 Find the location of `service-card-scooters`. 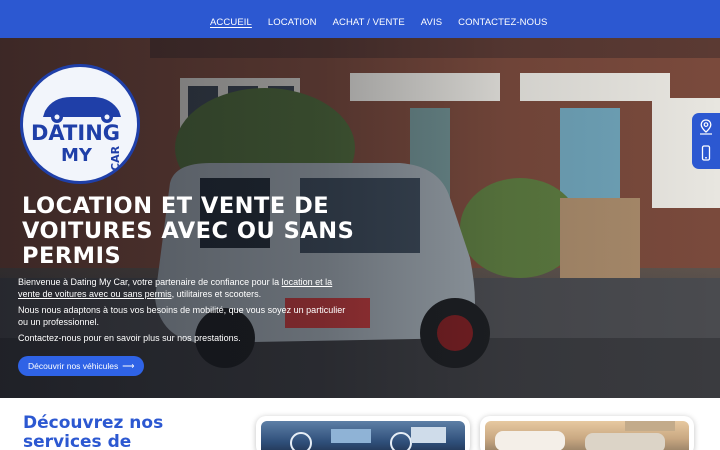

service-card-scooters is located at coordinates (363, 433).